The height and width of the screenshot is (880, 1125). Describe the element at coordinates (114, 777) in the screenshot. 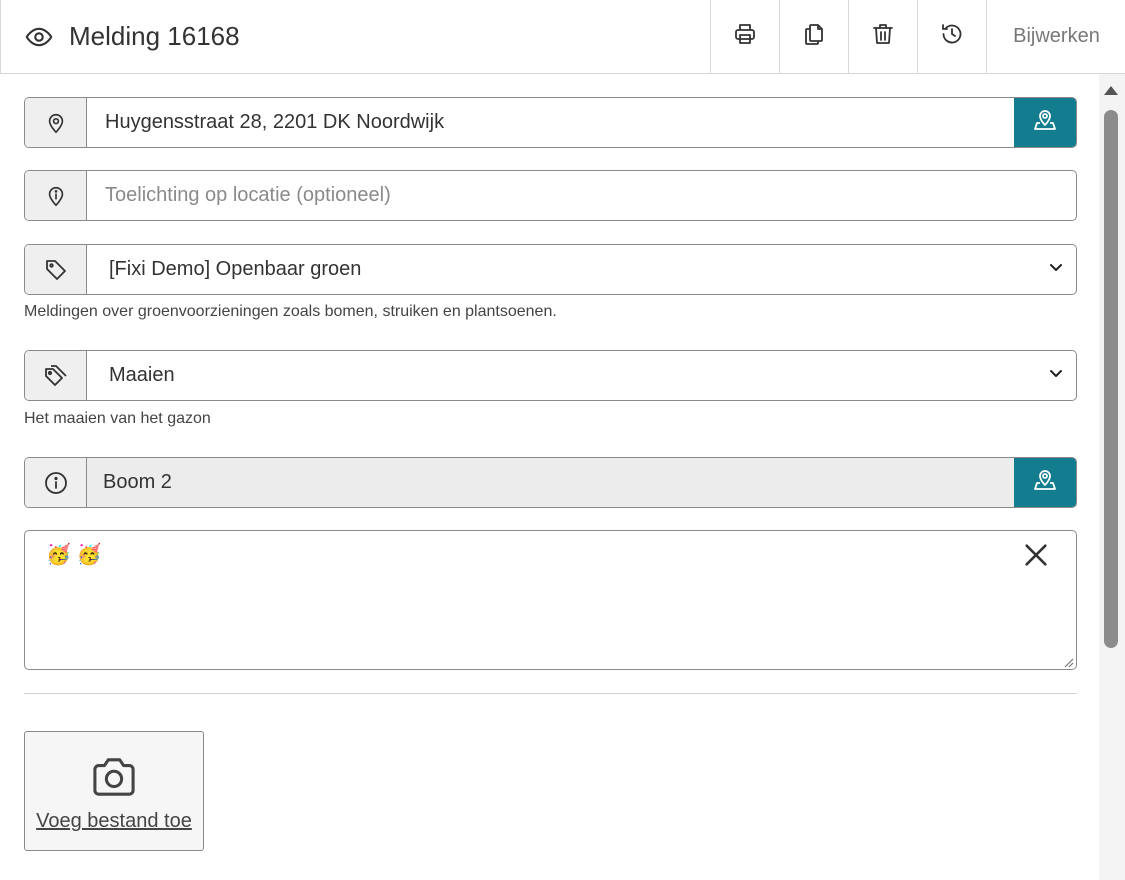

I see `camera-icon` at that location.